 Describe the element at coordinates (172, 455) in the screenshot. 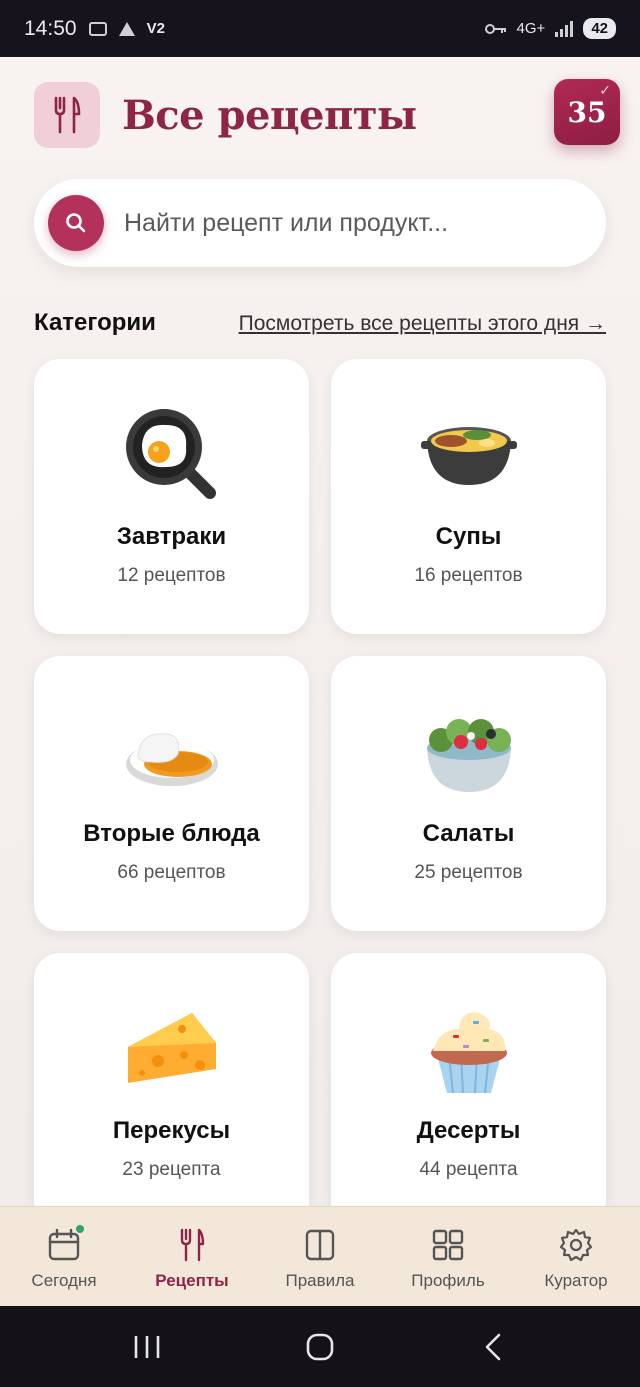

I see `frying-pan-egg-icon` at that location.